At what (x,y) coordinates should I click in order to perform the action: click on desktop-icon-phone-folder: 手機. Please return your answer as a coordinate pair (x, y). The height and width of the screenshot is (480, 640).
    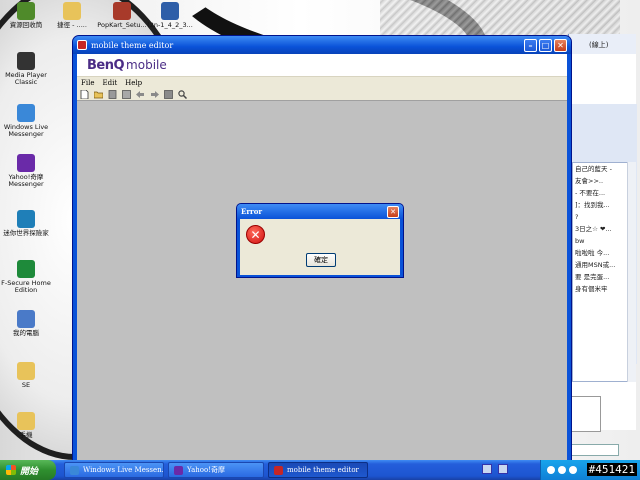
    Looking at the image, I should click on (26, 425).